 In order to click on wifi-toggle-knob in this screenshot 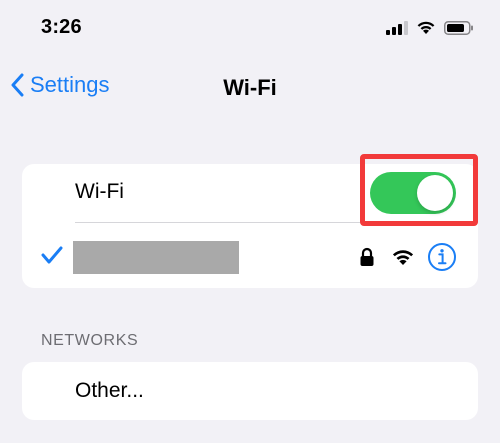, I will do `click(435, 193)`.